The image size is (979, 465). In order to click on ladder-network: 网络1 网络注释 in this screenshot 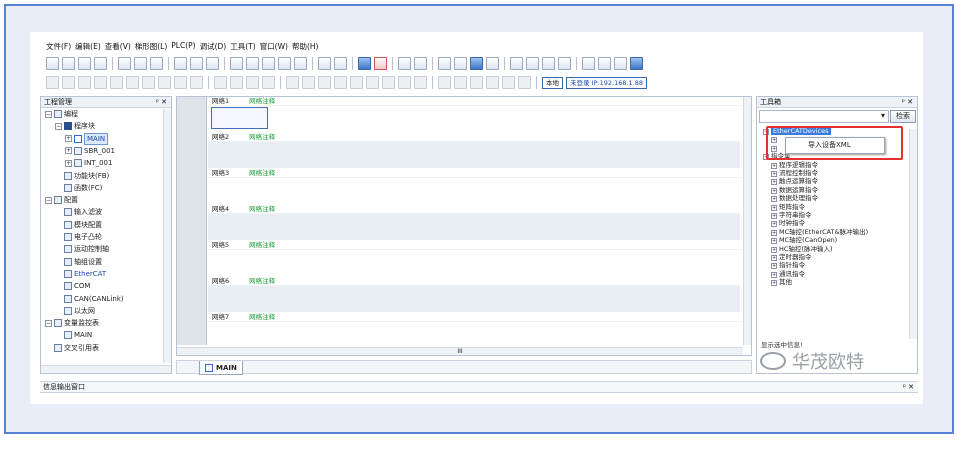, I will do `click(474, 115)`.